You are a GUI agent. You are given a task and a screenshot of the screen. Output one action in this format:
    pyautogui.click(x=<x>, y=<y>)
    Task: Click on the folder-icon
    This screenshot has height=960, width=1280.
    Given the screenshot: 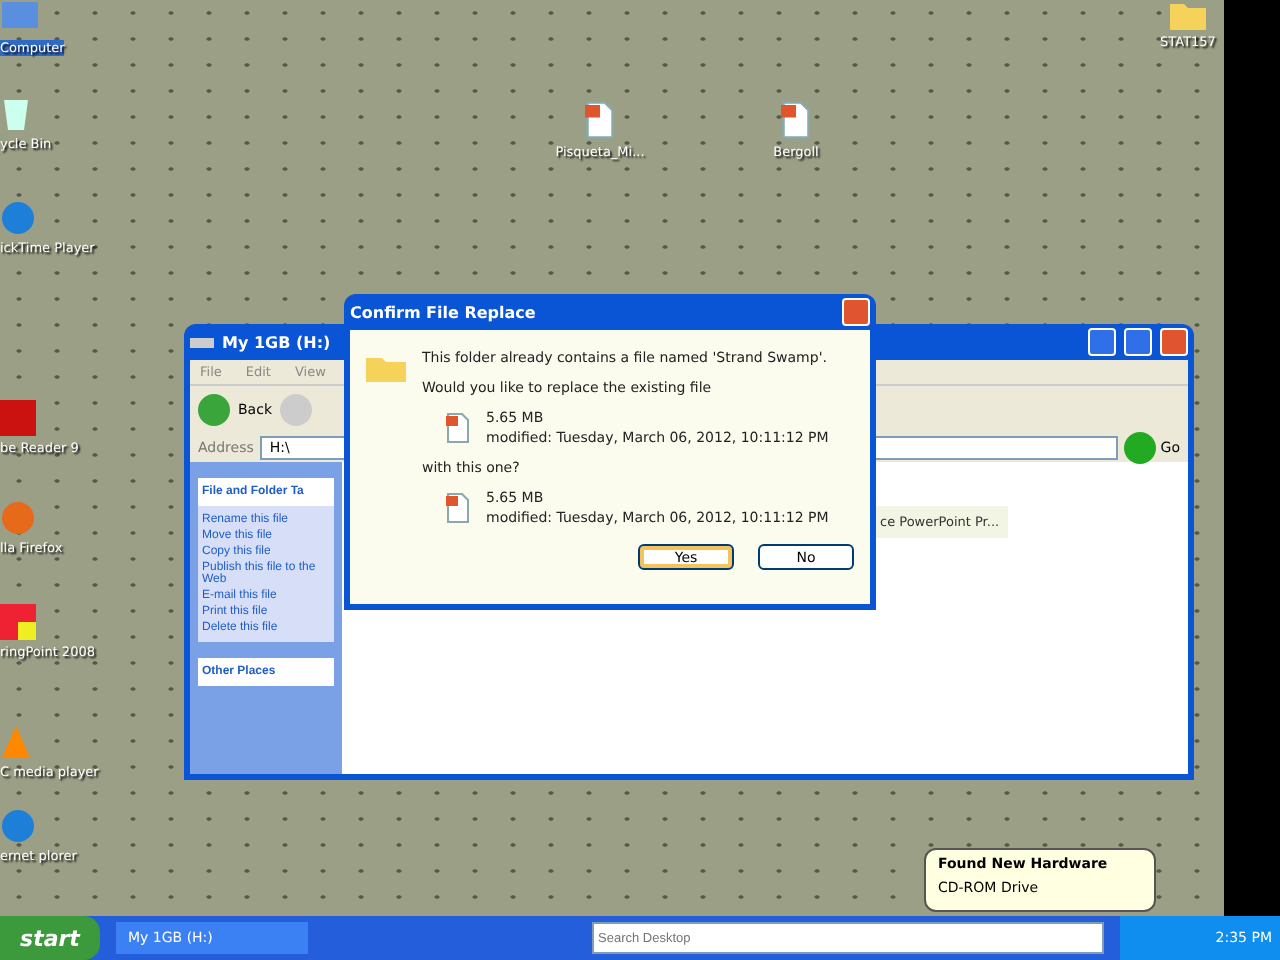 What is the action you would take?
    pyautogui.click(x=1188, y=15)
    